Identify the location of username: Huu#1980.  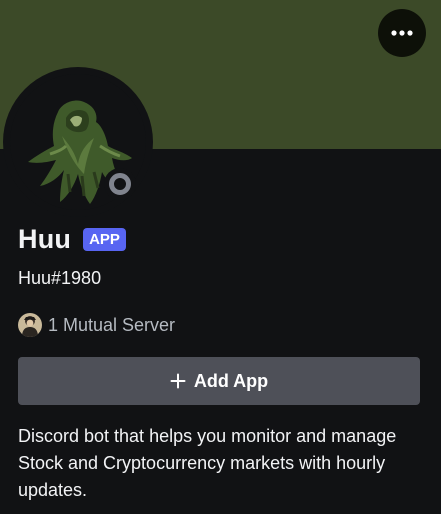
(60, 278).